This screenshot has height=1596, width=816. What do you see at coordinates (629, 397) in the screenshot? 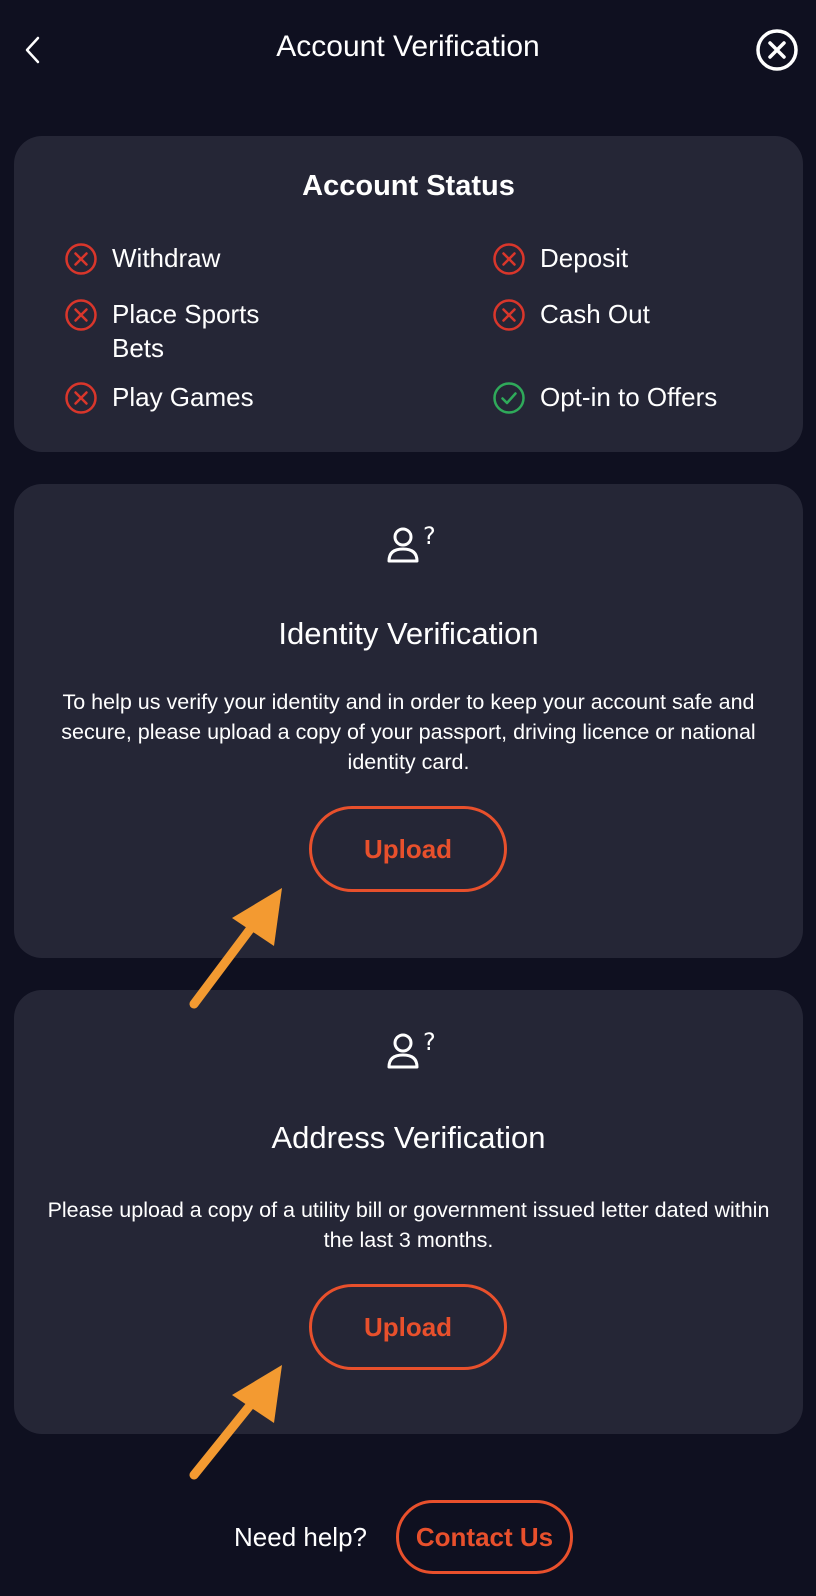
I see `status-item-label: Opt-in to Offers` at bounding box center [629, 397].